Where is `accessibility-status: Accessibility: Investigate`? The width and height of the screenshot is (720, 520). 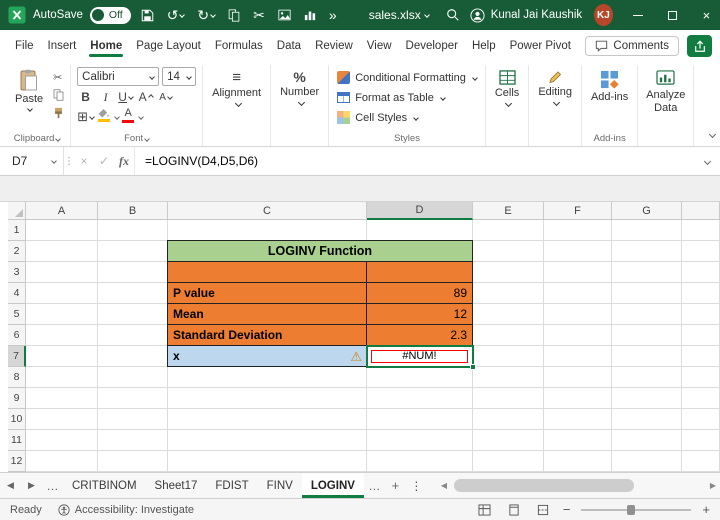
accessibility-status: Accessibility: Investigate is located at coordinates (126, 510).